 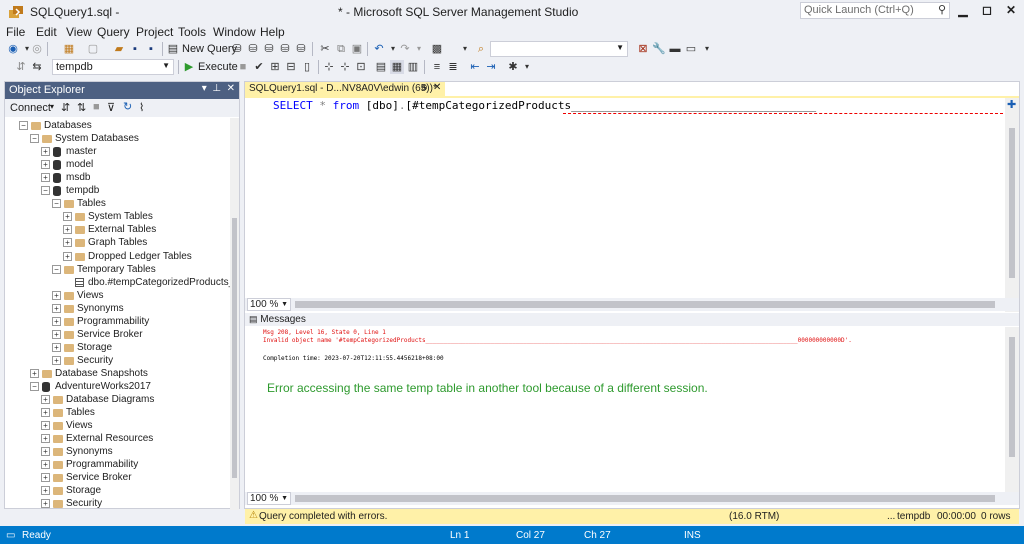 I want to click on editor-hscrollbar, so click(x=645, y=304).